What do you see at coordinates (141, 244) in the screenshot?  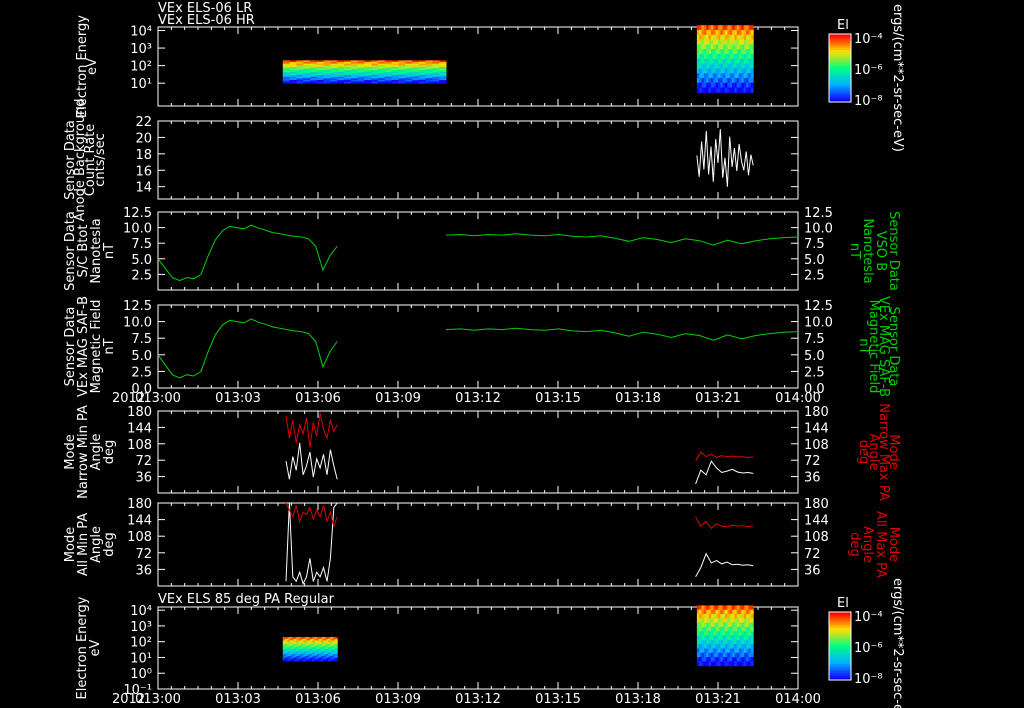 I see `y-tick-label: 7.5` at bounding box center [141, 244].